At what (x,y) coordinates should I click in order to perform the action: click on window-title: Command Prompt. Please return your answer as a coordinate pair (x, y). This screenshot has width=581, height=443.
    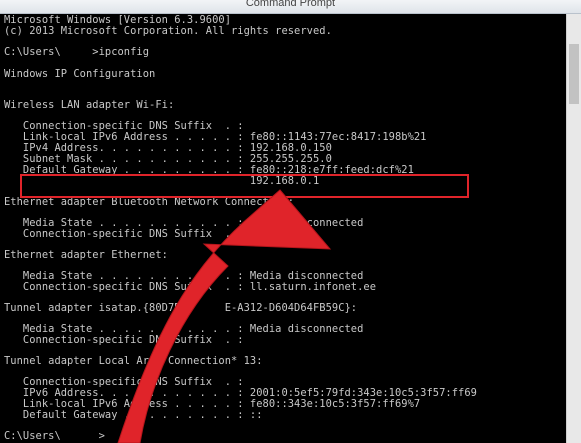
    Looking at the image, I should click on (290, 4).